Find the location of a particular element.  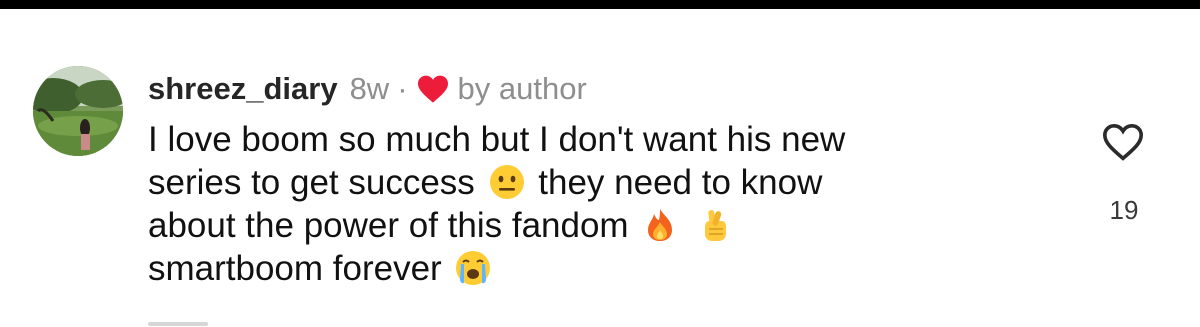

loudly-crying-face-emoji is located at coordinates (473, 268).